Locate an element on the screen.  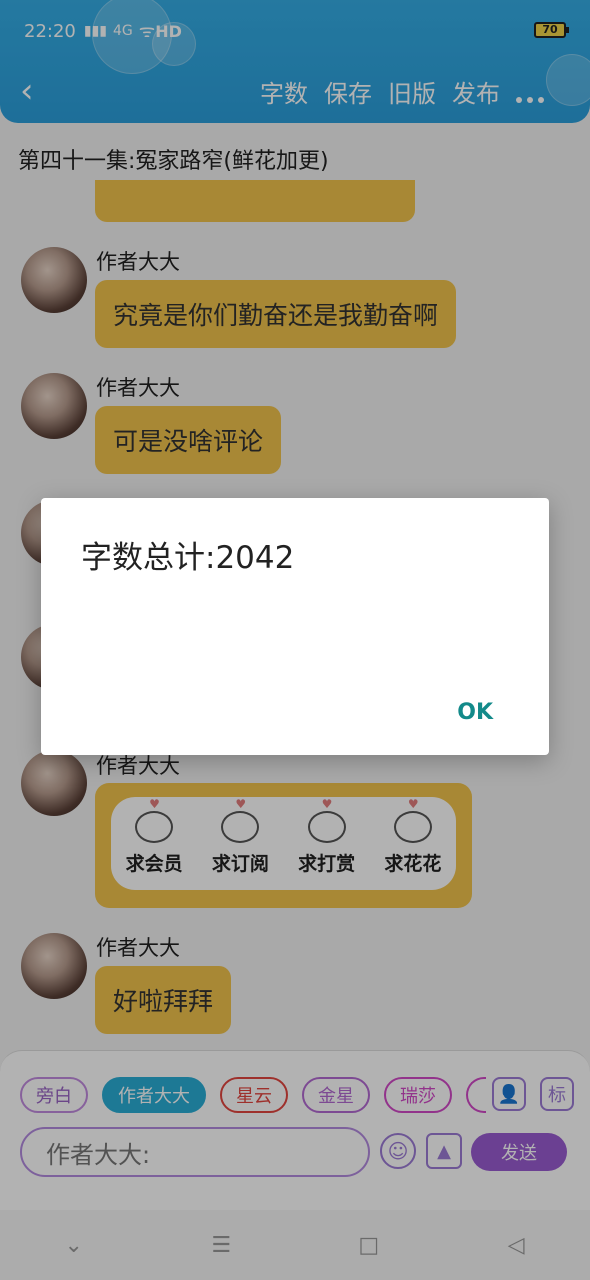
dialog-title: 字数总计:2042 is located at coordinates (188, 558).